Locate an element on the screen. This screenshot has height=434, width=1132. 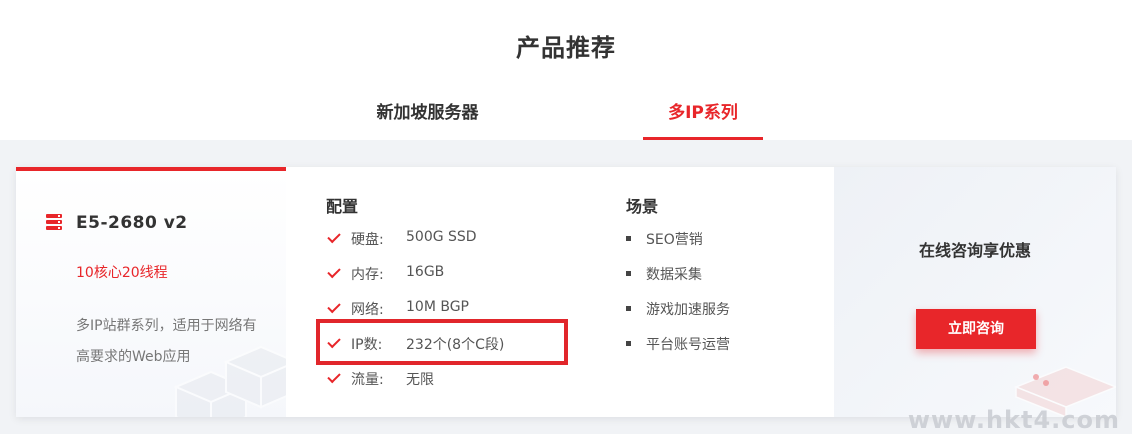
promo-text: 在线咨询享优惠 is located at coordinates (974, 250).